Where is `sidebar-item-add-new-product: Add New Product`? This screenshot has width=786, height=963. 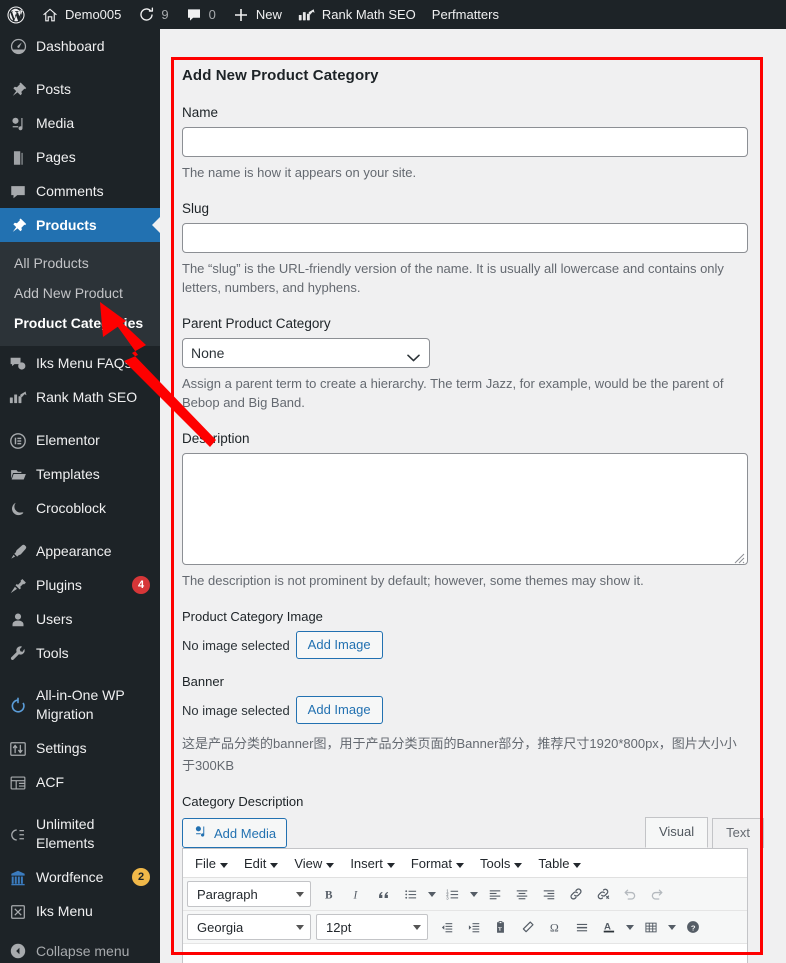
sidebar-item-add-new-product: Add New Product is located at coordinates (80, 293).